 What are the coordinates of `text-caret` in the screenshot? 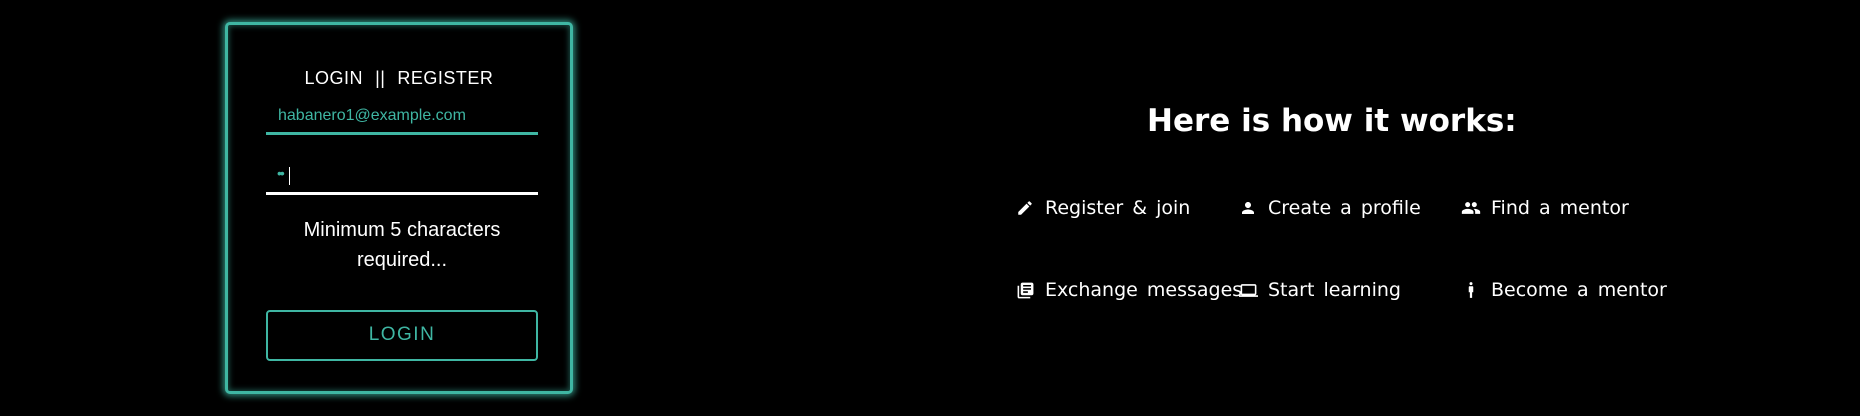 It's located at (289, 176).